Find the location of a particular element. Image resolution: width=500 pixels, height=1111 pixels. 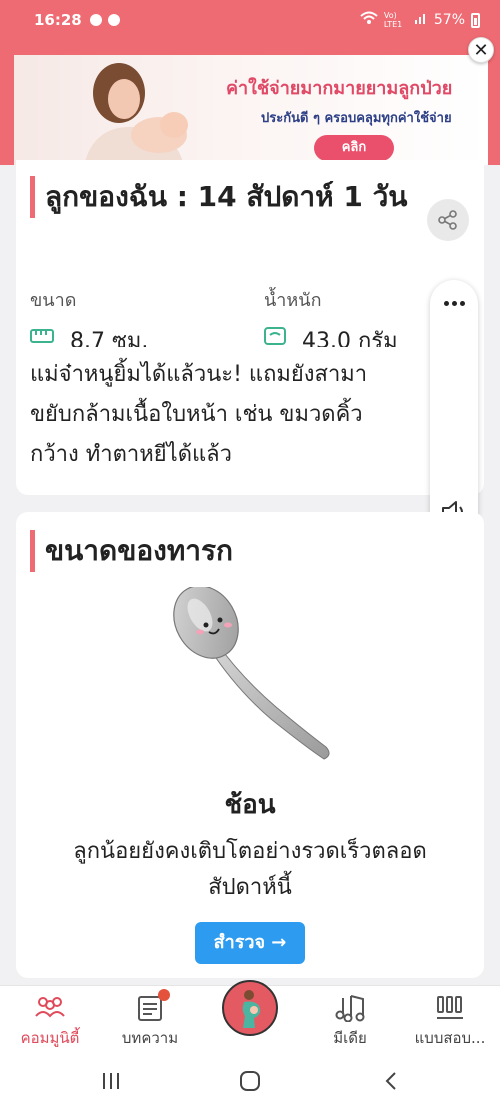

ad-close-button: ✕ is located at coordinates (481, 50).